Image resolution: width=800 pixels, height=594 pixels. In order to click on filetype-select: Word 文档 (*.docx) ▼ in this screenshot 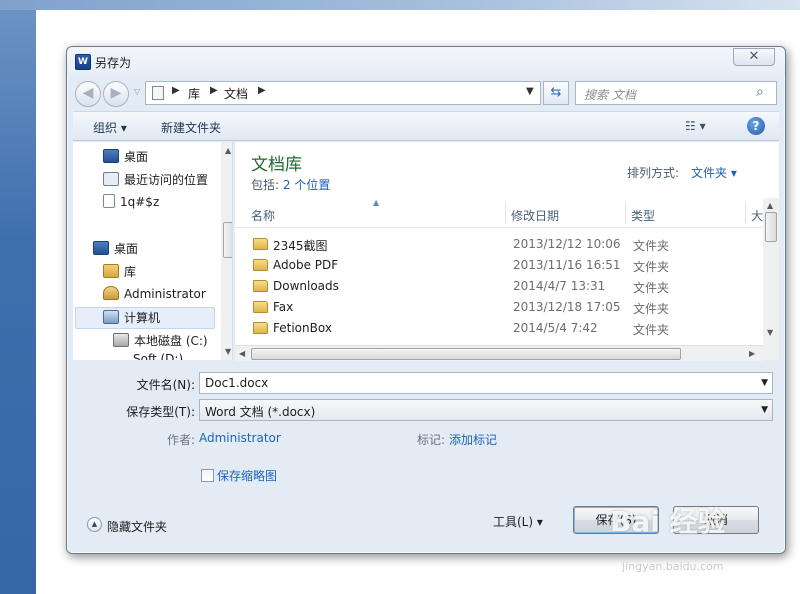, I will do `click(486, 410)`.